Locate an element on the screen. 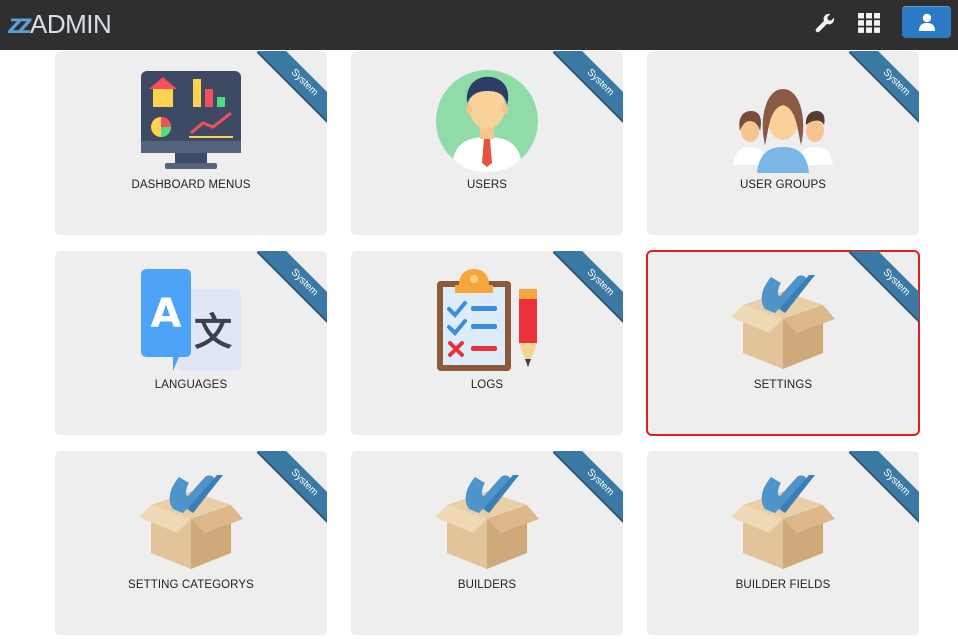 Image resolution: width=958 pixels, height=639 pixels. card-dashboard-menus: DASHBOARD MENUS System is located at coordinates (191, 143).